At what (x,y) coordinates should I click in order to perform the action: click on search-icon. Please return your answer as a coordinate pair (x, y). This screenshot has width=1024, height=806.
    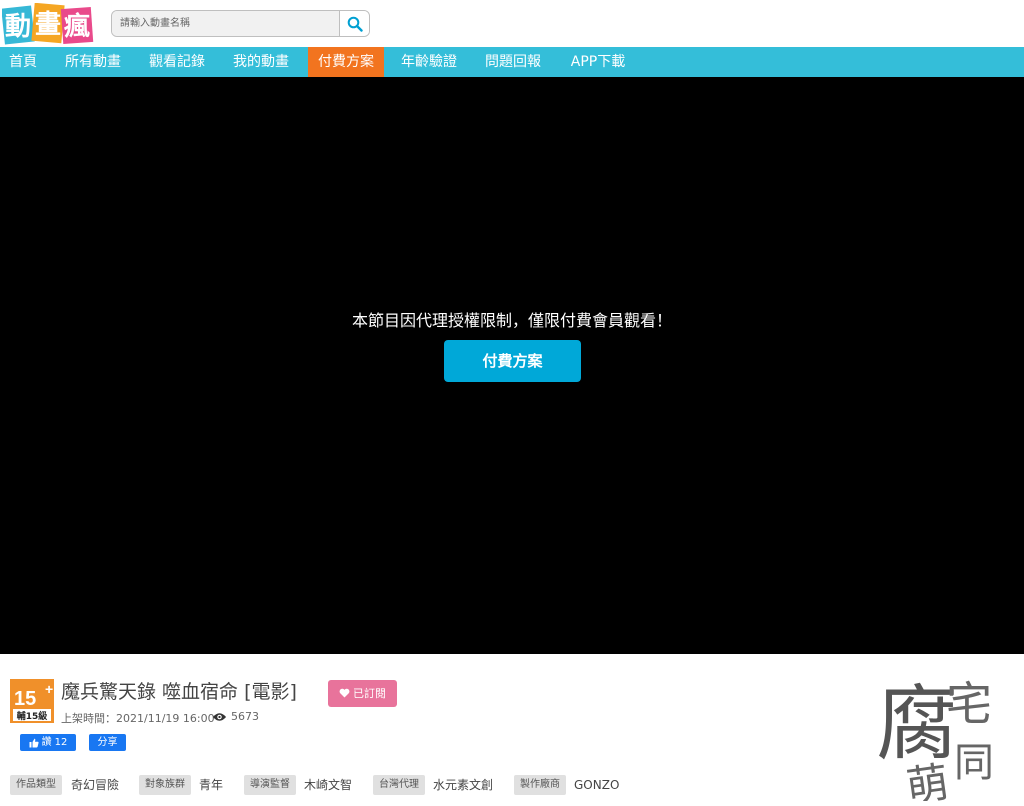
    Looking at the image, I should click on (355, 24).